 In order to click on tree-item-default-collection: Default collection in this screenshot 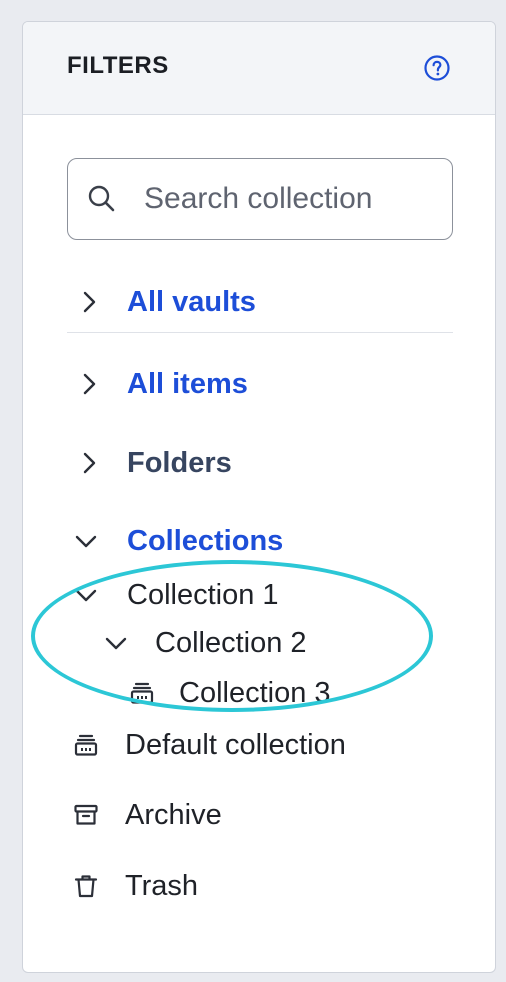, I will do `click(209, 745)`.